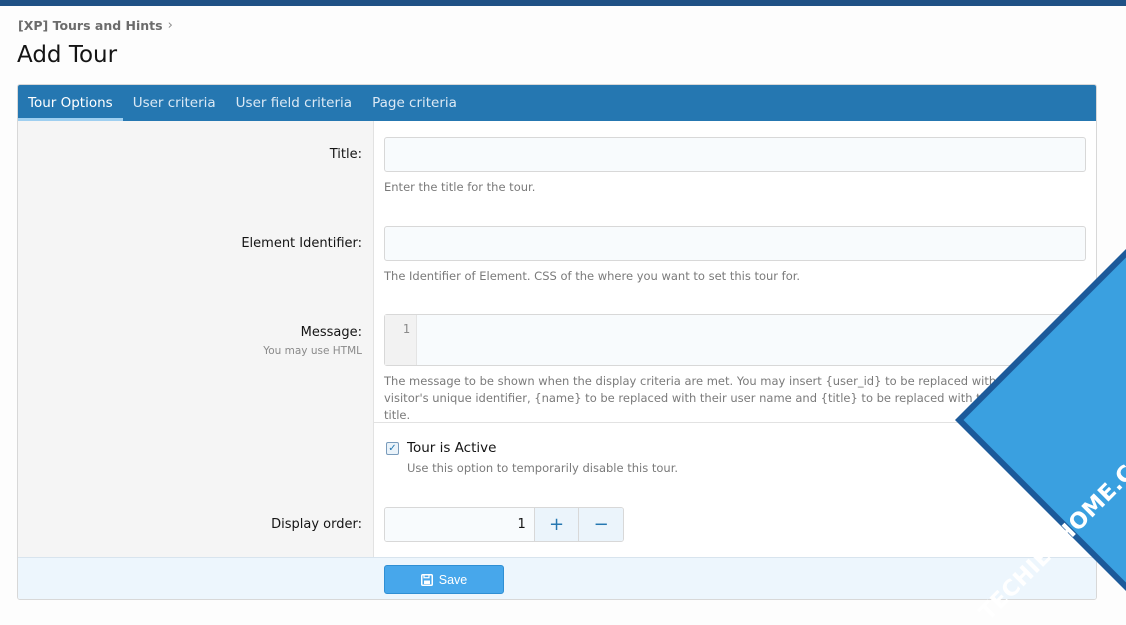  Describe the element at coordinates (316, 524) in the screenshot. I see `display-order-label: Display order:` at that location.